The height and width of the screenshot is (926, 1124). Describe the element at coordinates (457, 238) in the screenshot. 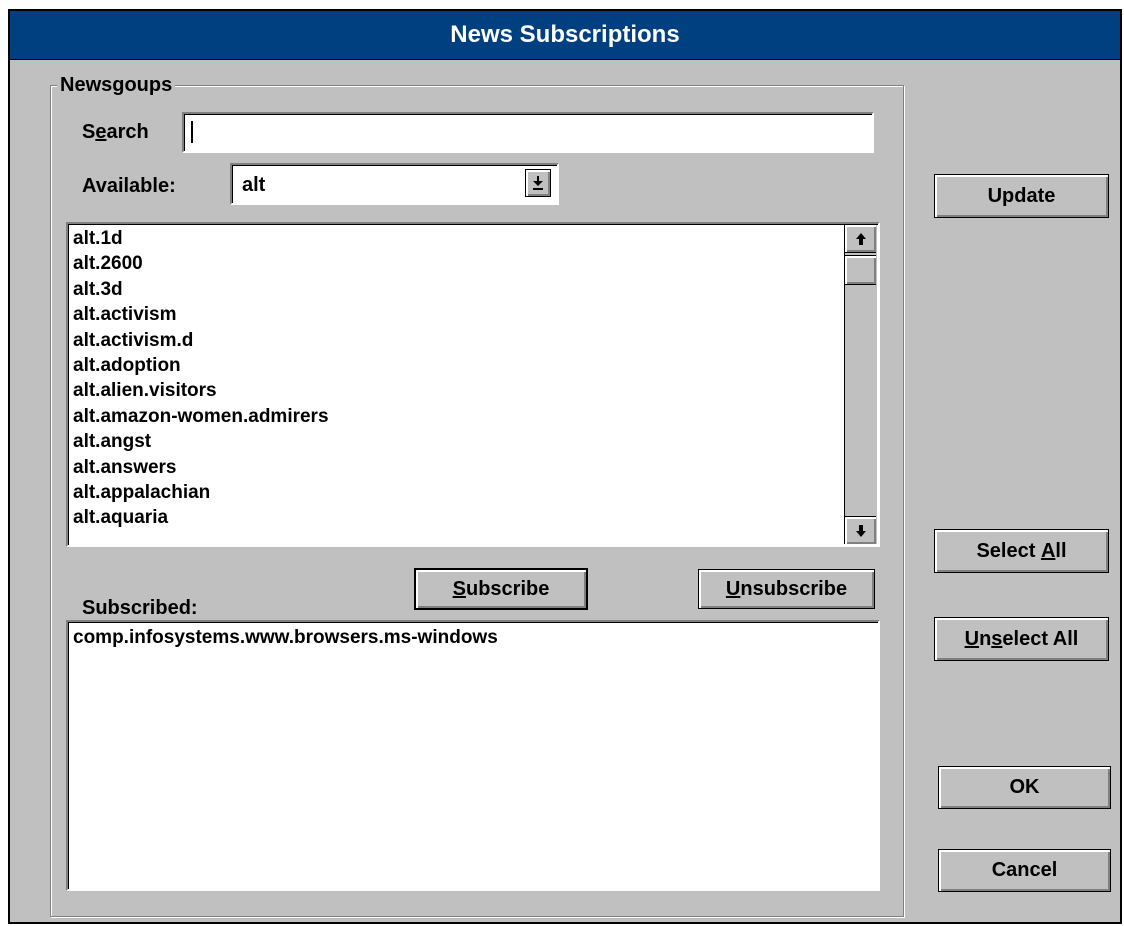

I see `newsgroup-list-item: alt.1d` at that location.